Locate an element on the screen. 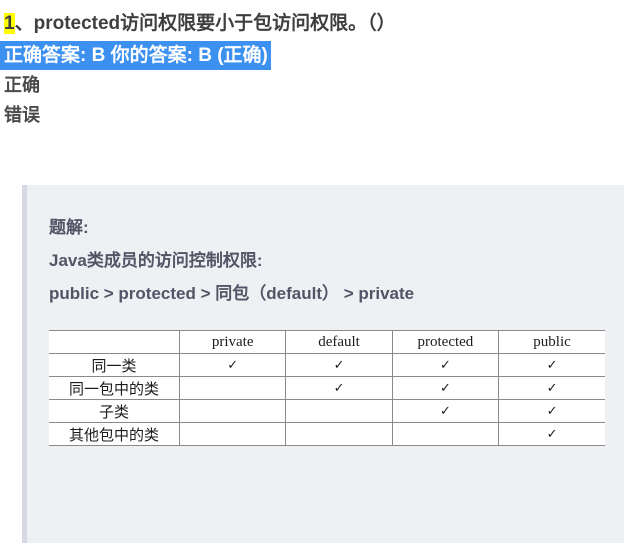 The width and height of the screenshot is (643, 553). cell-subclass-public: ✓ is located at coordinates (551, 411).